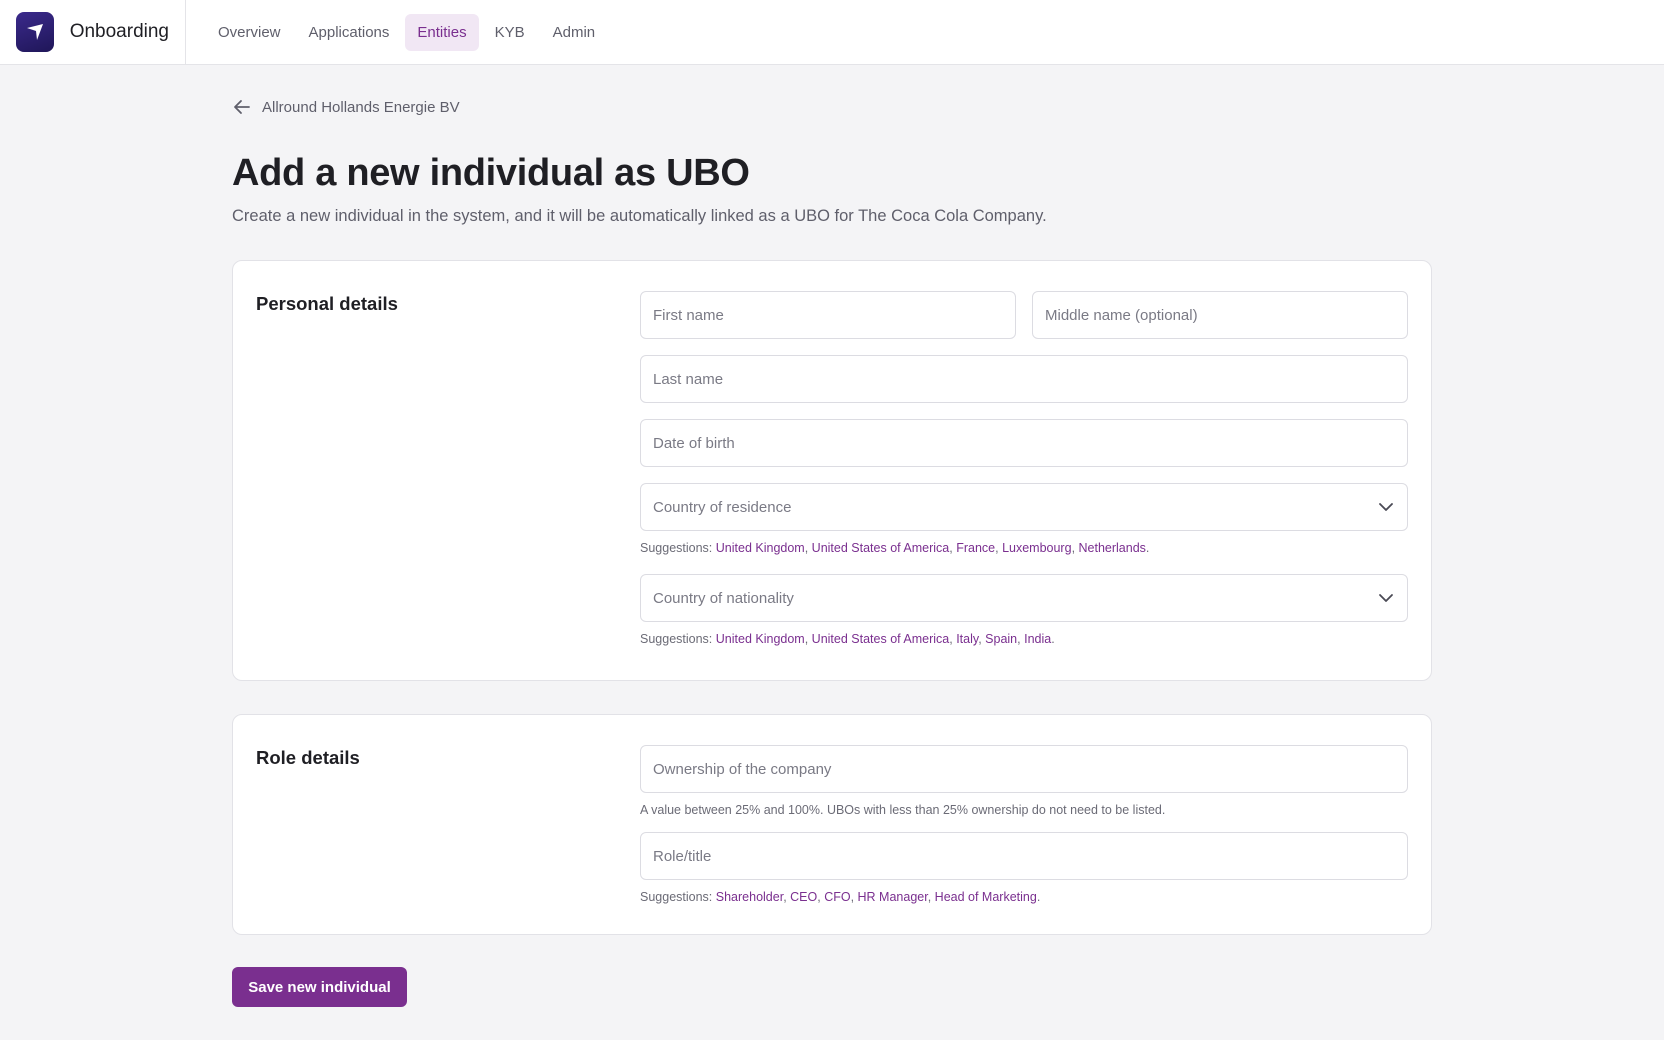  Describe the element at coordinates (803, 897) in the screenshot. I see `role-suggestion: CEO` at that location.